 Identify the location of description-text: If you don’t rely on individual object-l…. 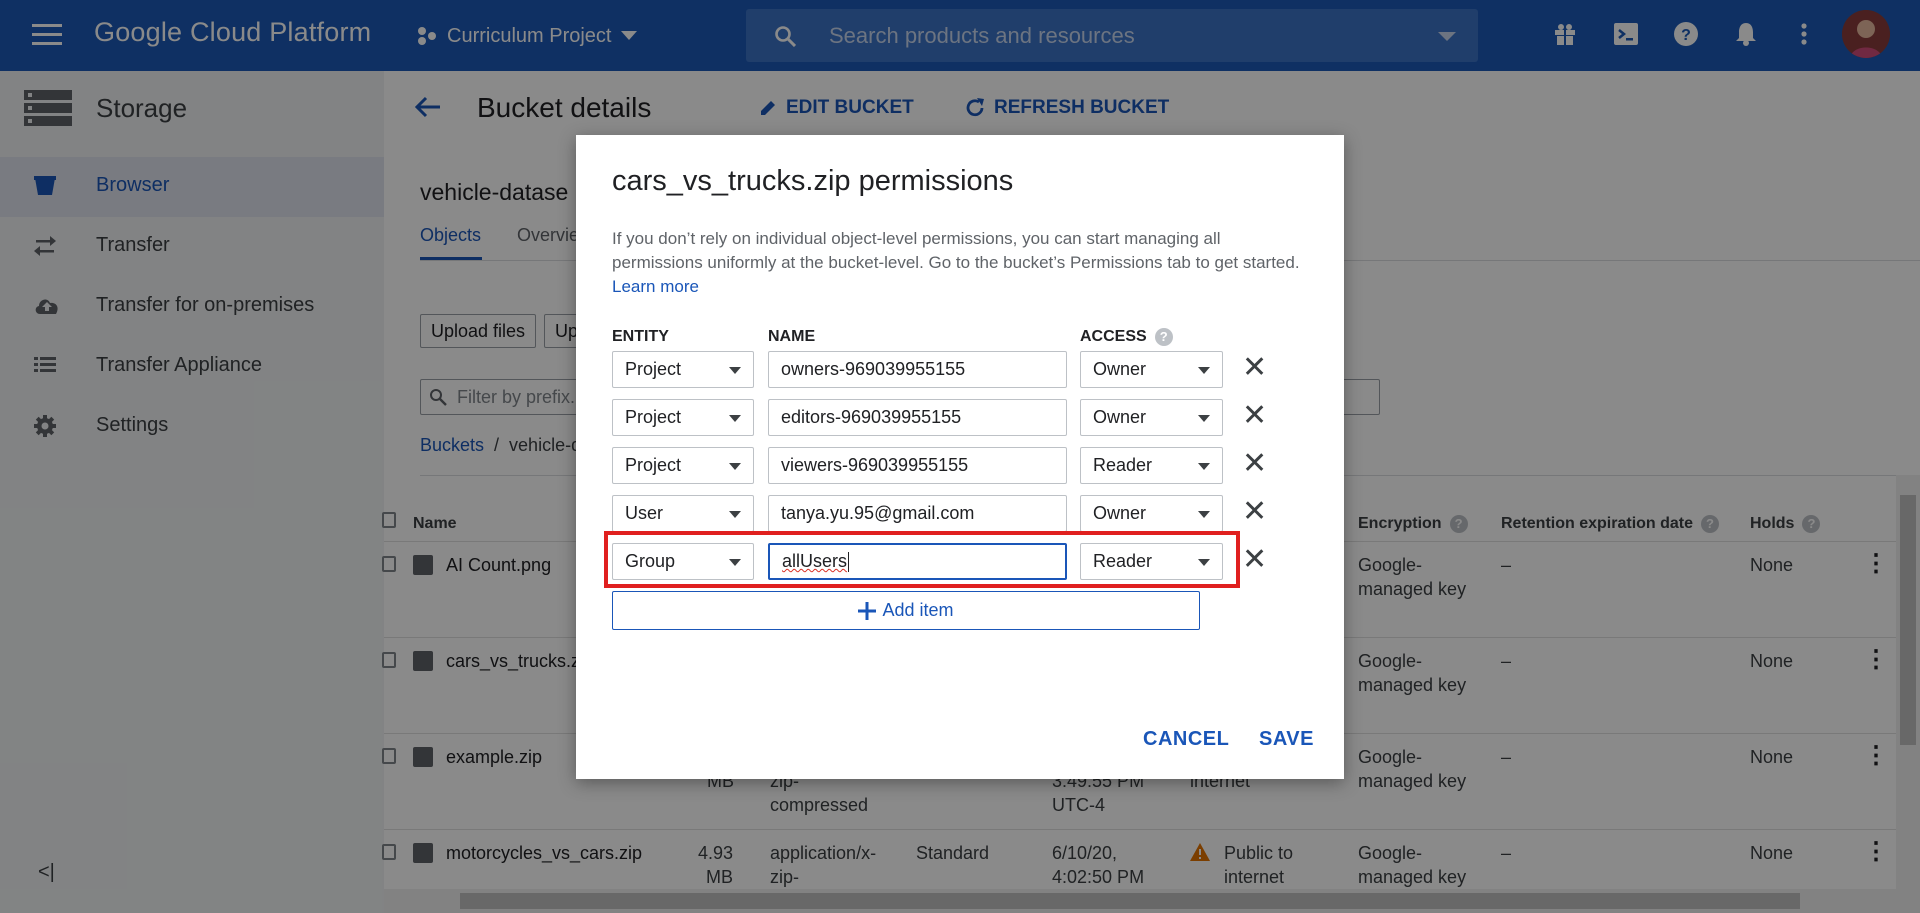
(956, 250).